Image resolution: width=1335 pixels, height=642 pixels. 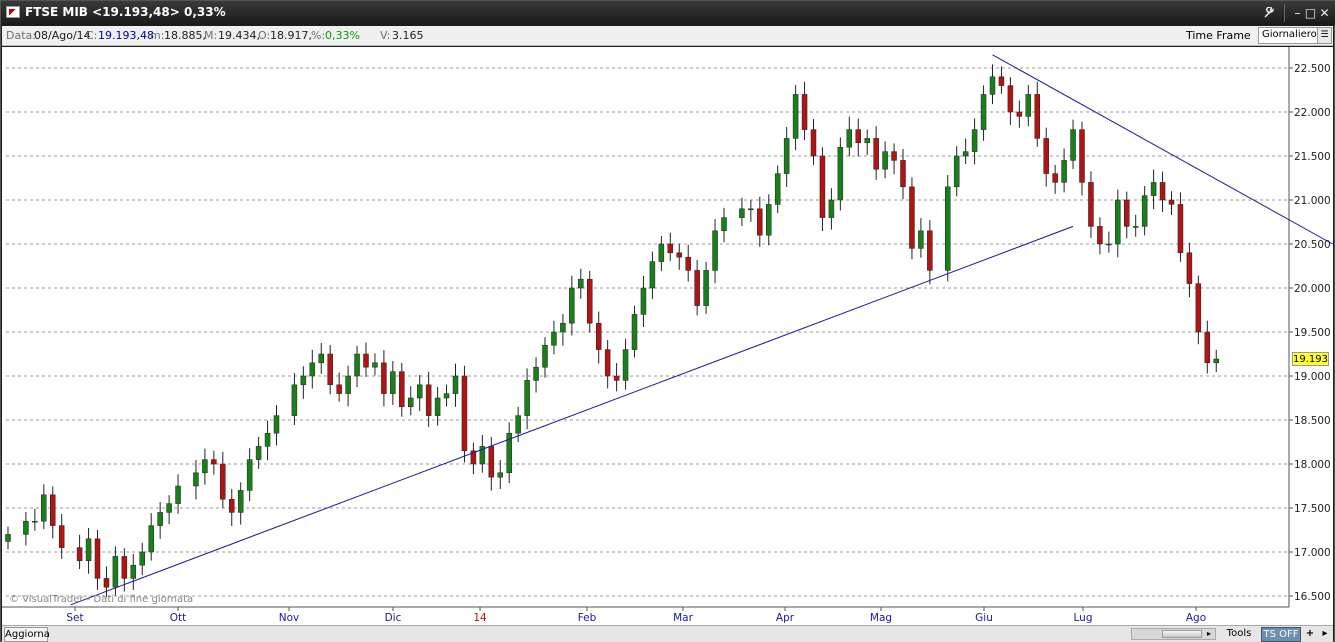 What do you see at coordinates (21, 35) in the screenshot?
I see `date-label: Data:` at bounding box center [21, 35].